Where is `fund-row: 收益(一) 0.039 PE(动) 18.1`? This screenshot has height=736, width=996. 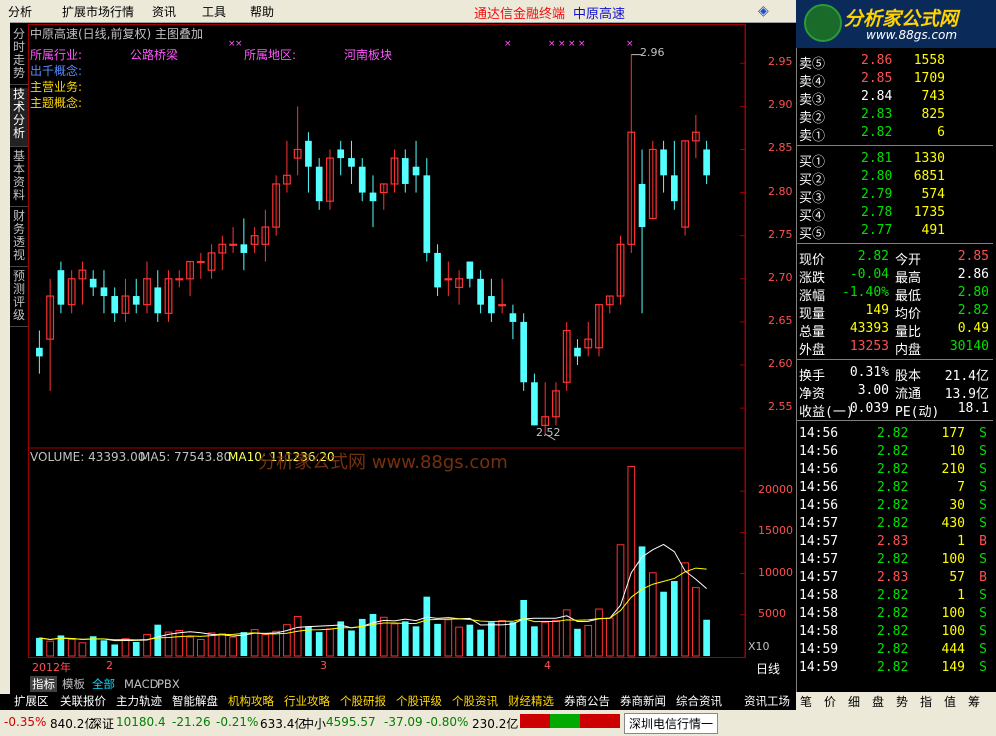
fund-row: 收益(一) 0.039 PE(动) 18.1 is located at coordinates (895, 410).